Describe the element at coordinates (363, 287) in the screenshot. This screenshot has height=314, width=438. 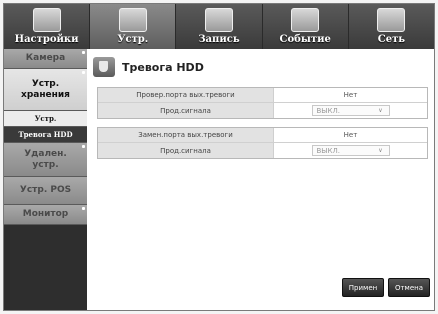
I see `apply-button: Примен` at that location.